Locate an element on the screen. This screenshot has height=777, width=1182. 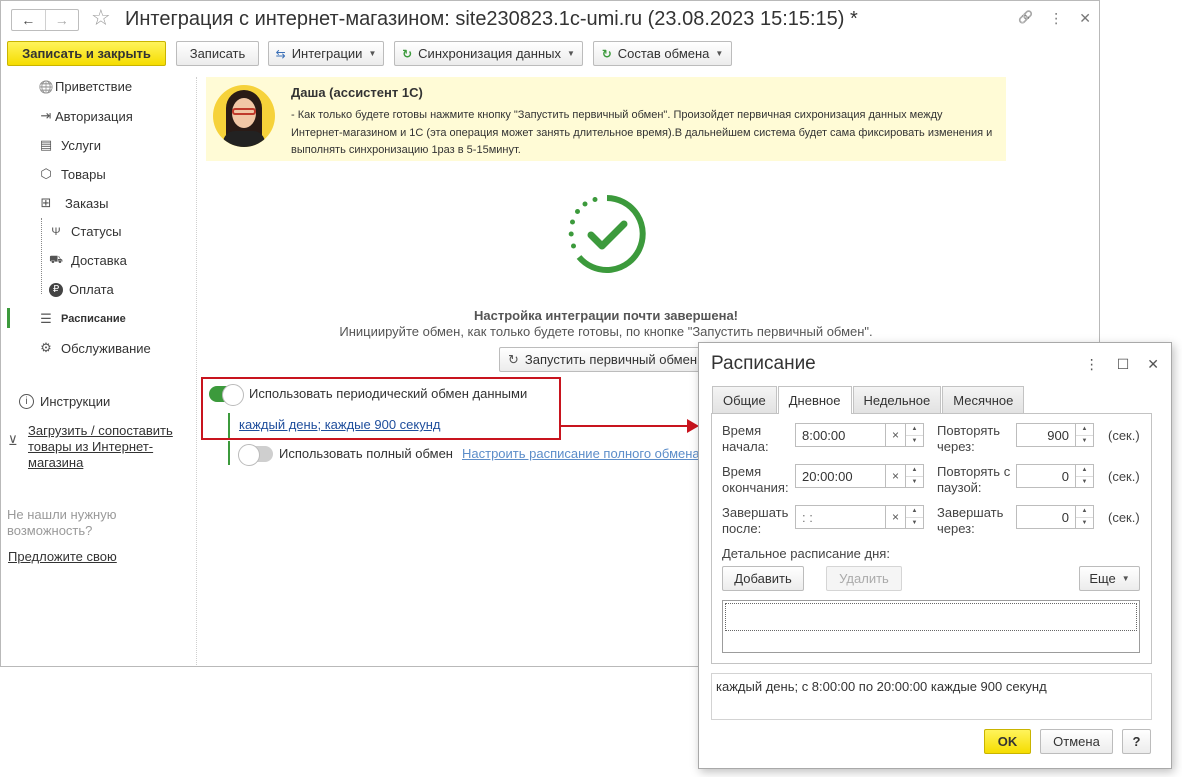
sidebar-item-orders: ⊞ Заказы is located at coordinates (73, 203).